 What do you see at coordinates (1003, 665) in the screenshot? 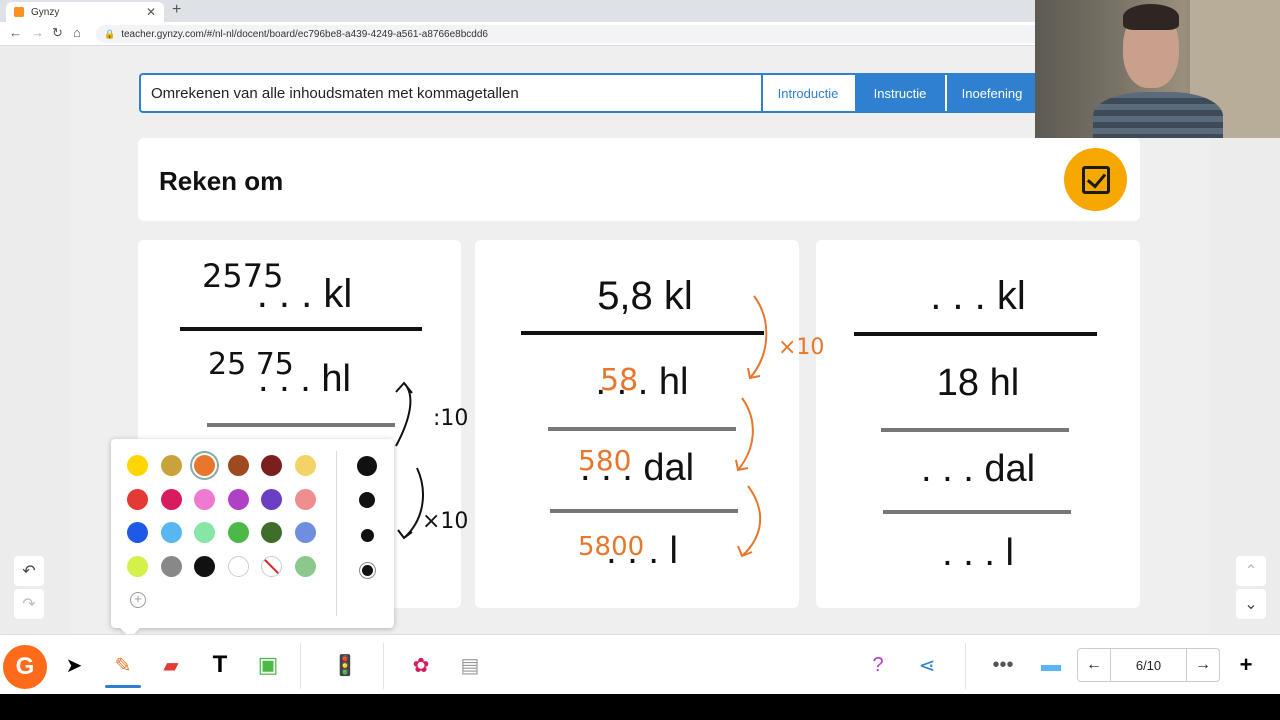
I see `more-icon: •••` at bounding box center [1003, 665].